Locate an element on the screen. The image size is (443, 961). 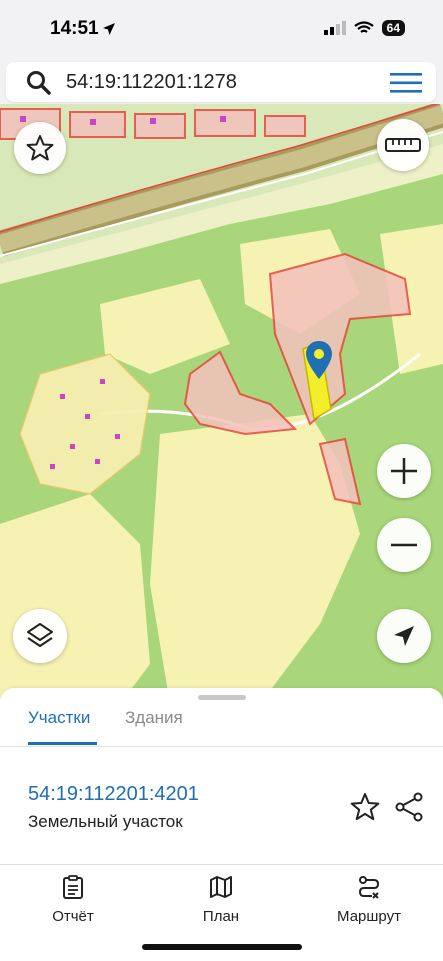
route-icon is located at coordinates (369, 887).